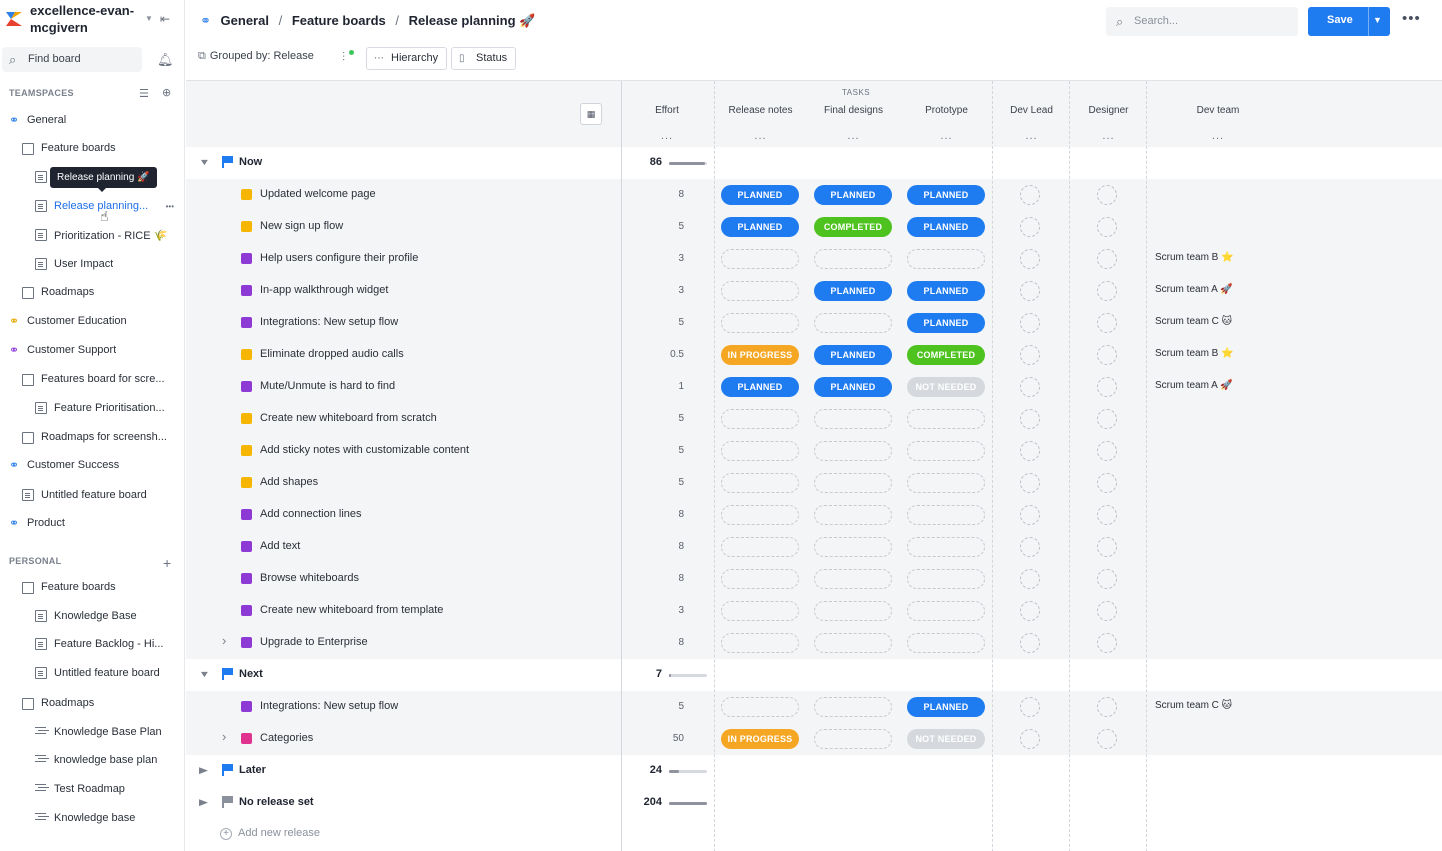 This screenshot has width=1442, height=851. What do you see at coordinates (665, 258) in the screenshot?
I see `feature-effort: 3` at bounding box center [665, 258].